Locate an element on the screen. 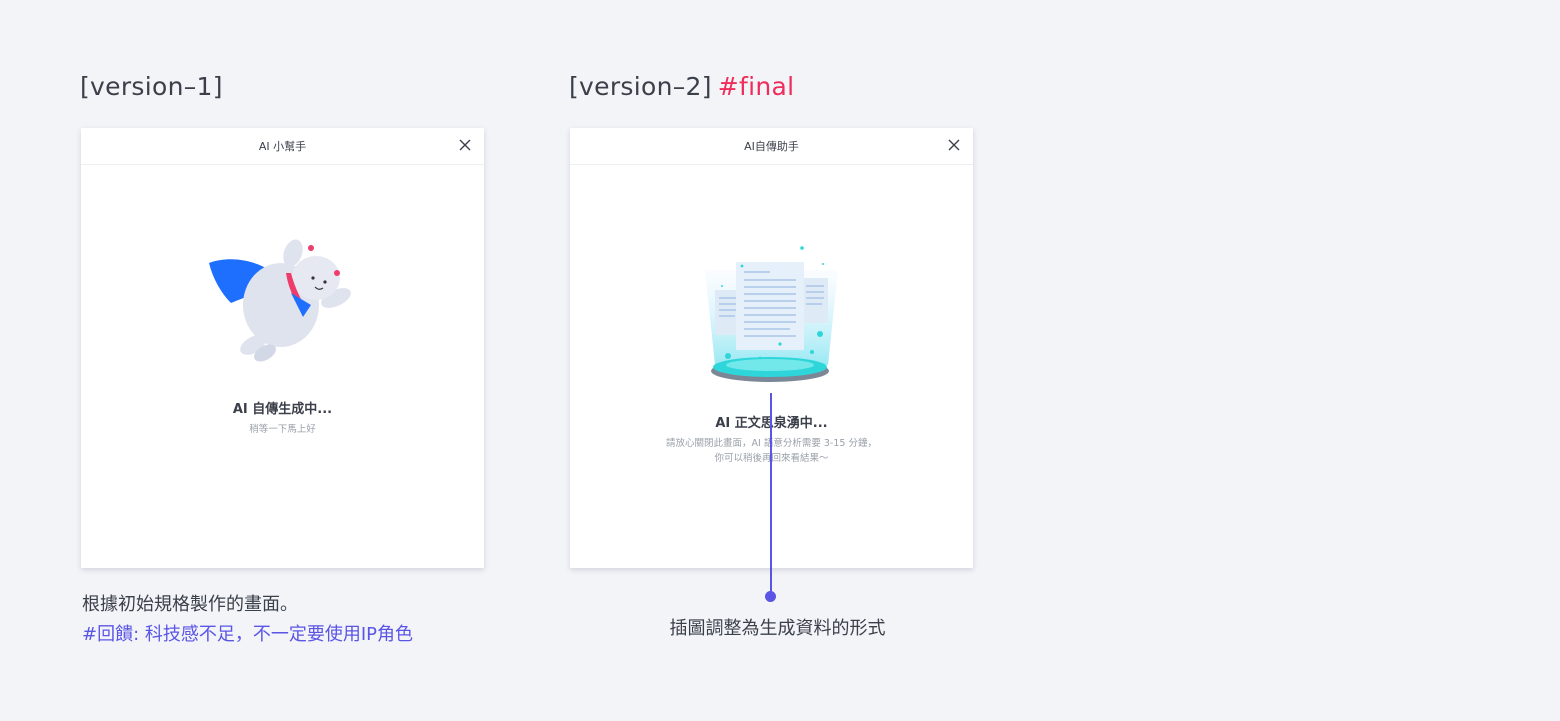  callout-annotation: 插圖調整為生成資料的形式 is located at coordinates (777, 628).